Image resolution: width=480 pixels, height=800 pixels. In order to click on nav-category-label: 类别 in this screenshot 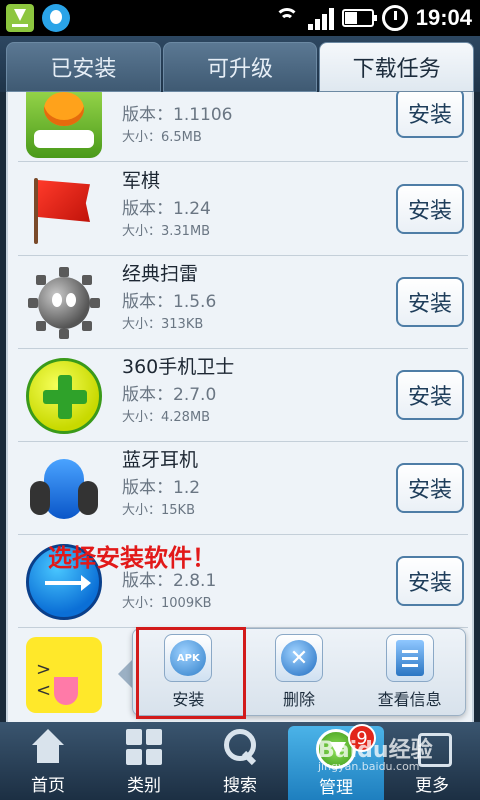, I will do `click(144, 785)`.